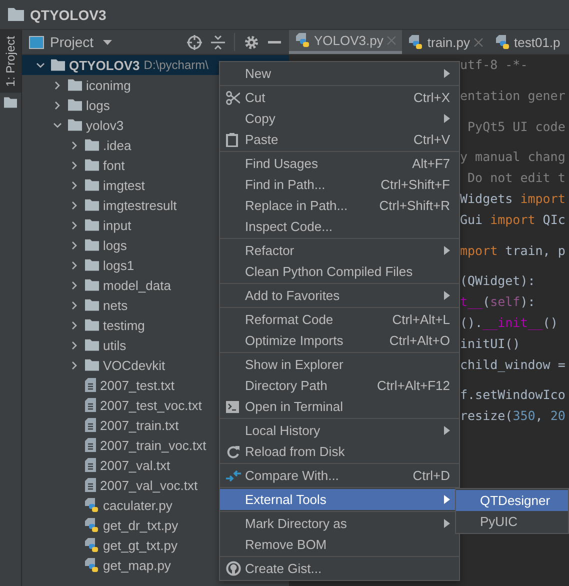 Image resolution: width=569 pixels, height=586 pixels. What do you see at coordinates (513, 395) in the screenshot?
I see `code-line: f.setWindowIco` at bounding box center [513, 395].